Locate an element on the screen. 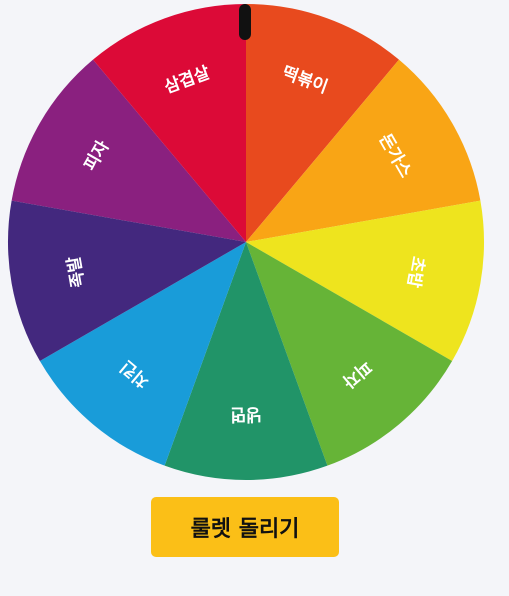 The width and height of the screenshot is (509, 596). wheel-slice-label: 냉면 is located at coordinates (245, 414).